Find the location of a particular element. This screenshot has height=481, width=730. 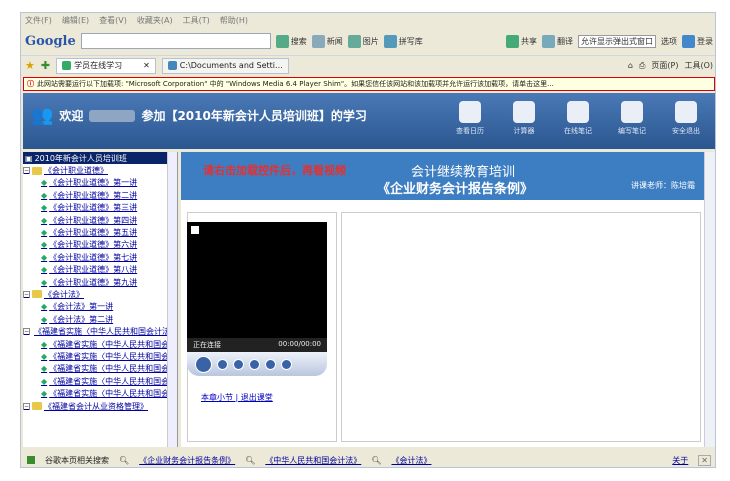

welcome-area: 👥 欢迎 参加【2010年新会计人员培训班】的学习 is located at coordinates (199, 115).